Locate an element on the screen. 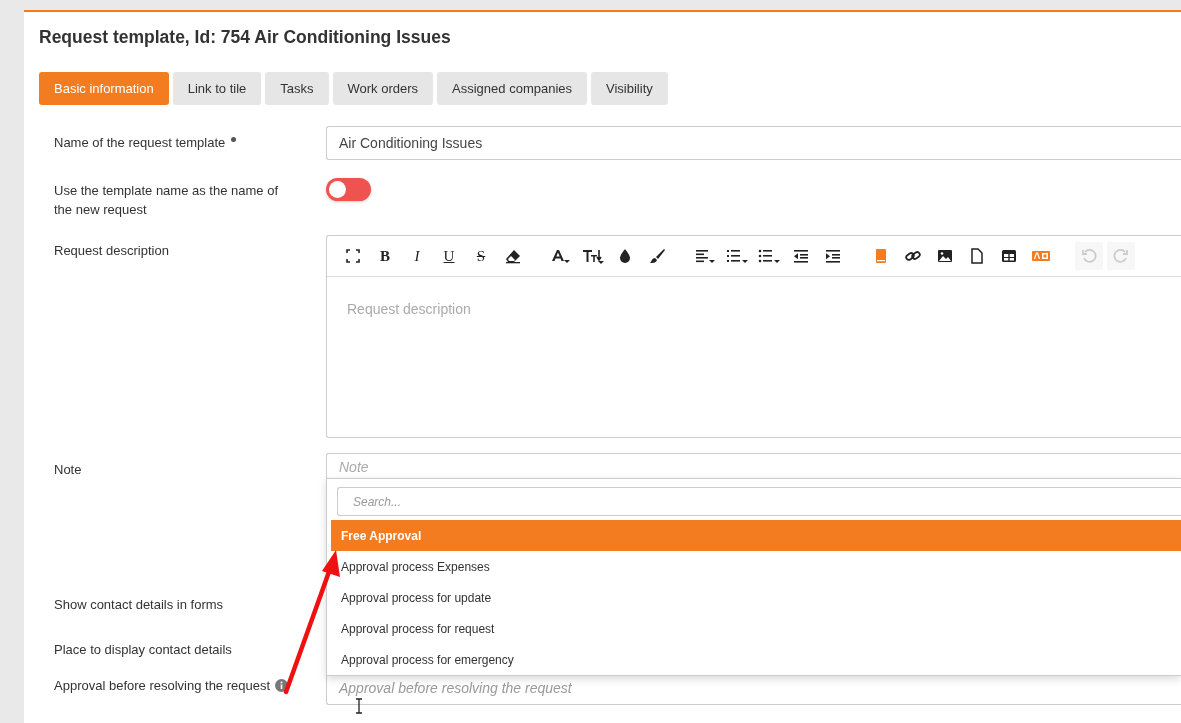 This screenshot has height=723, width=1181. tab: Work orders is located at coordinates (383, 88).